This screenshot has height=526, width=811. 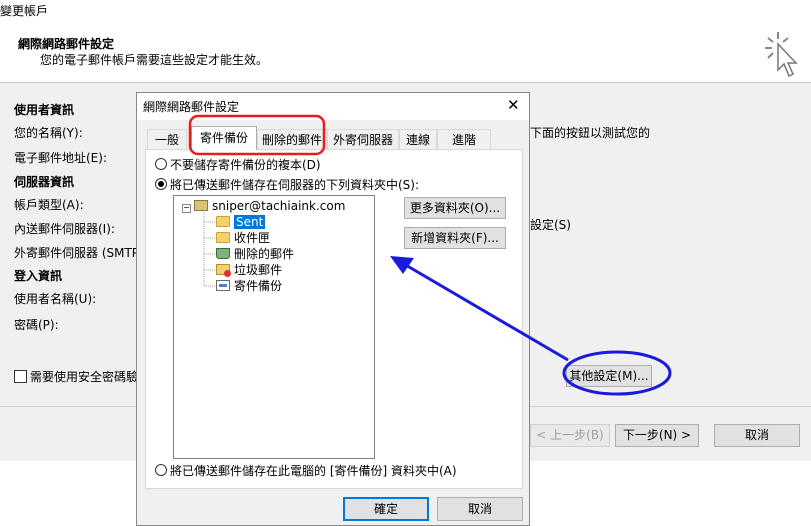 What do you see at coordinates (402, 265) in the screenshot?
I see `arrow-head-icon` at bounding box center [402, 265].